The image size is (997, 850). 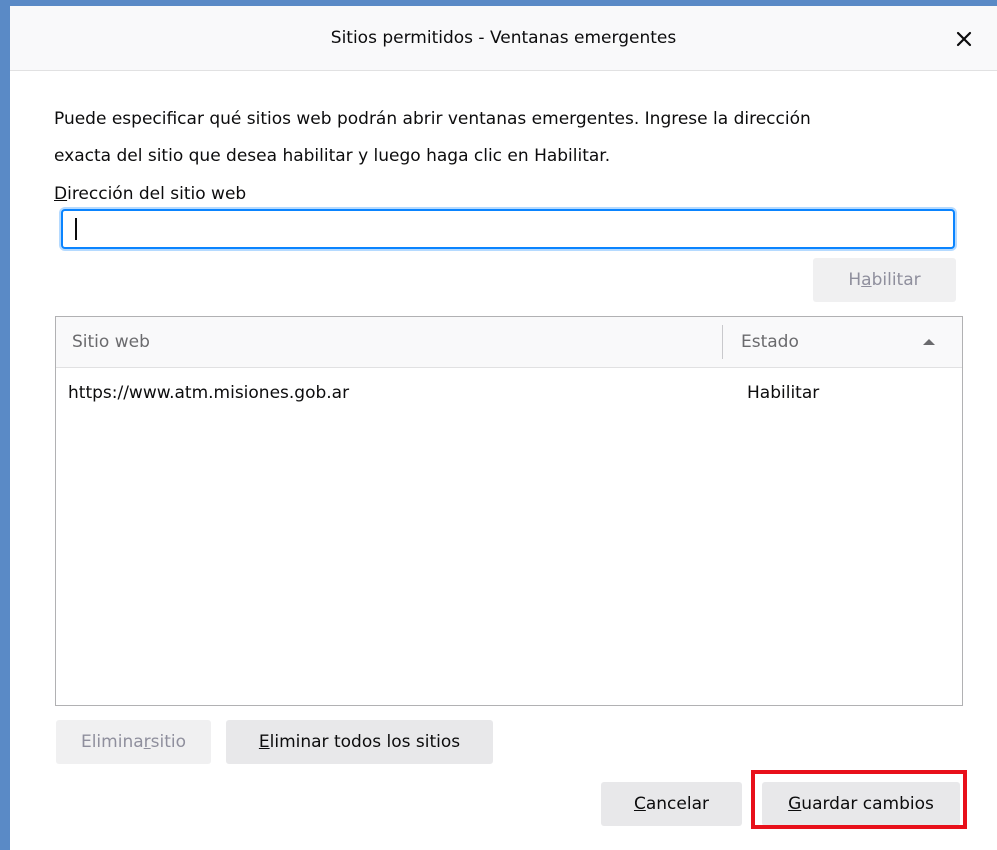 I want to click on row-status-cell: Habilitar, so click(x=783, y=393).